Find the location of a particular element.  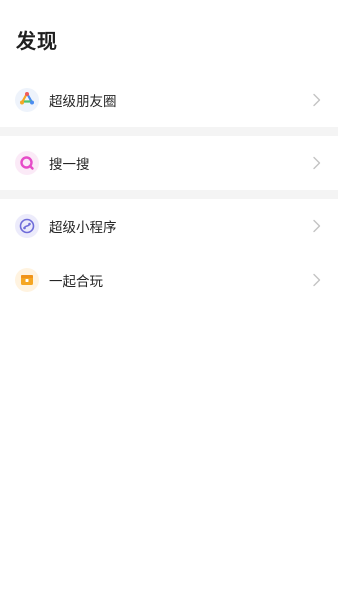

play-together-icon is located at coordinates (27, 280).